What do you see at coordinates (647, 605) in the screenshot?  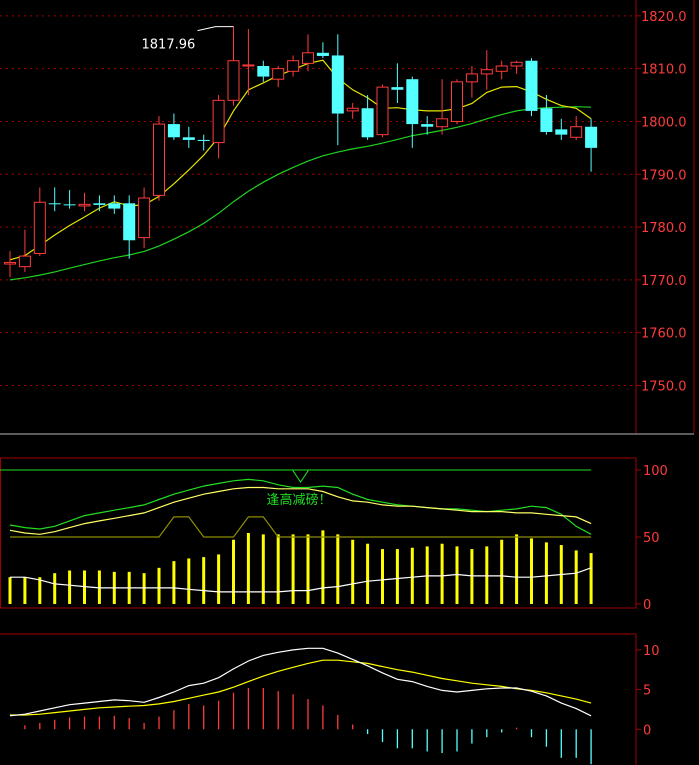 I see `kdj-tick-label: 0` at bounding box center [647, 605].